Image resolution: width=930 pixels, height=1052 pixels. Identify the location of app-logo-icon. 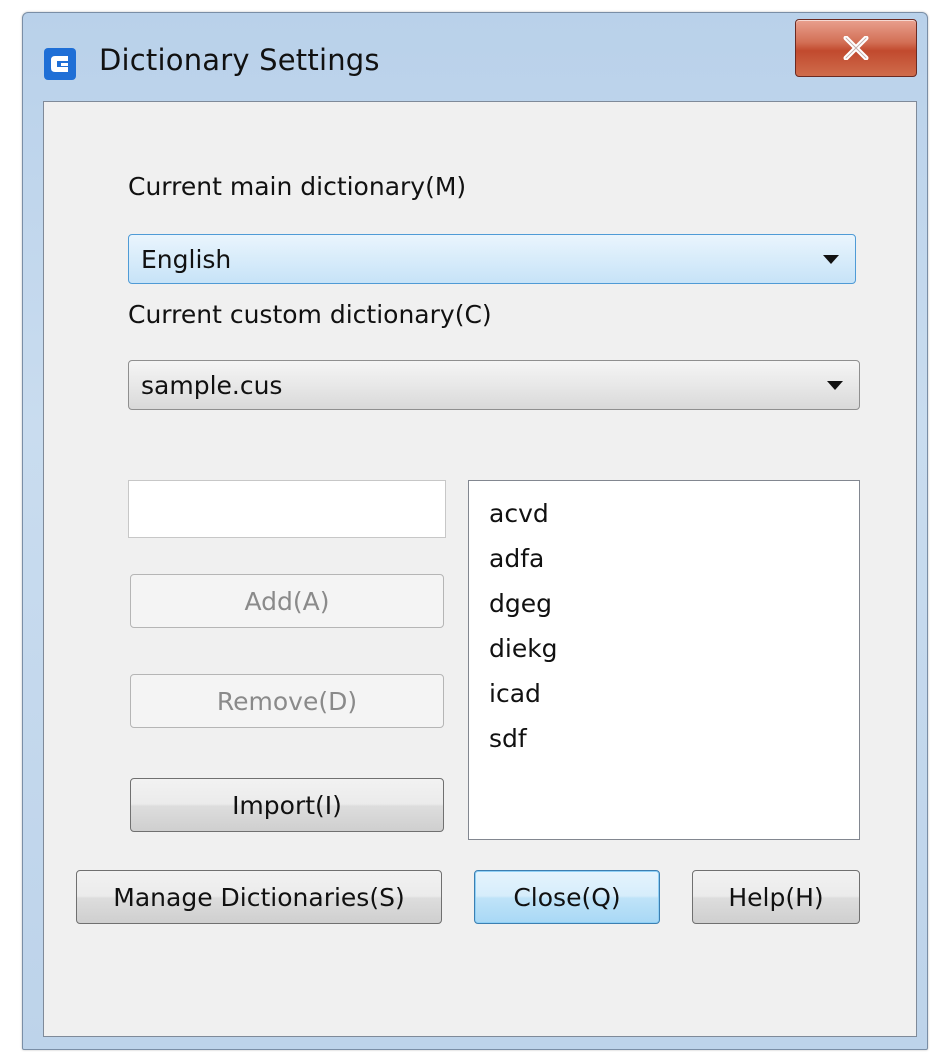
(60, 64).